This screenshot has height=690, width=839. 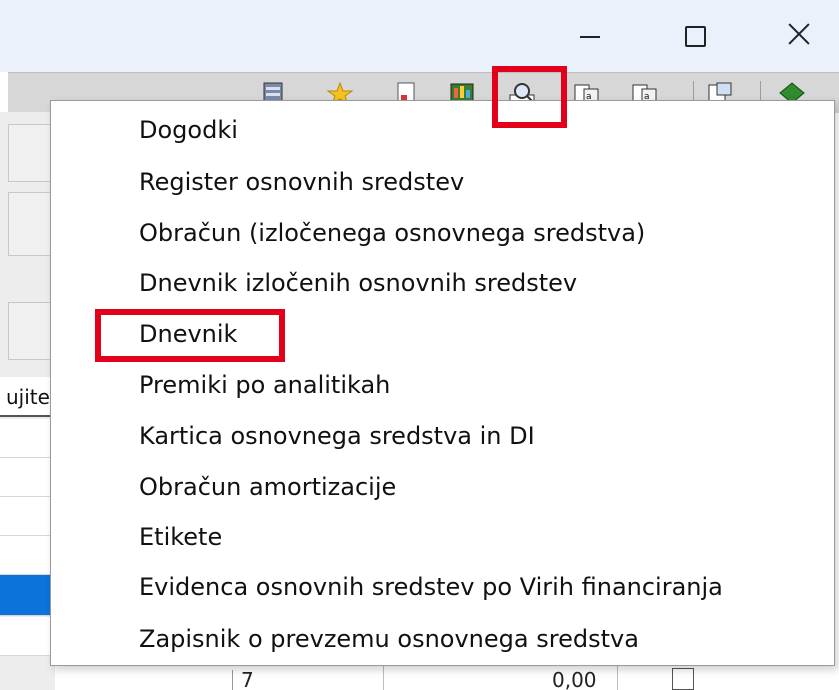 I want to click on menu-item-obracun-amortizacije: Obračun amortizacije, so click(x=267, y=487).